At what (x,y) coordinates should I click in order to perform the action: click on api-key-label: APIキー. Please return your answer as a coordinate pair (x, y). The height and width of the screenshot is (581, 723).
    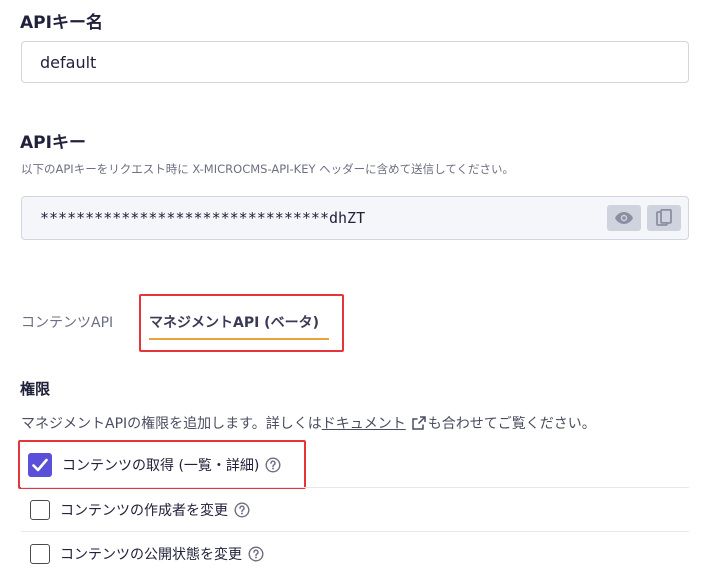
    Looking at the image, I should click on (53, 143).